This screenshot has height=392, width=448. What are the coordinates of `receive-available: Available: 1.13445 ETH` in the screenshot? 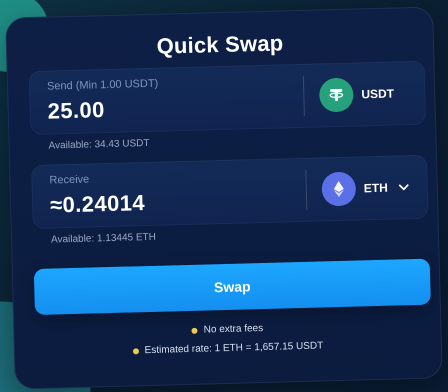 It's located at (103, 238).